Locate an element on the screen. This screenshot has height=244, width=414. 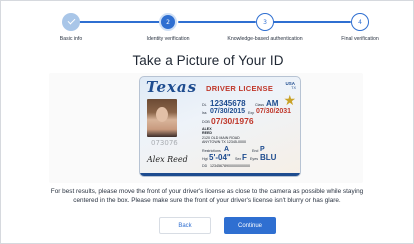
id-document-title: DRIVER LICENSE is located at coordinates (240, 88).